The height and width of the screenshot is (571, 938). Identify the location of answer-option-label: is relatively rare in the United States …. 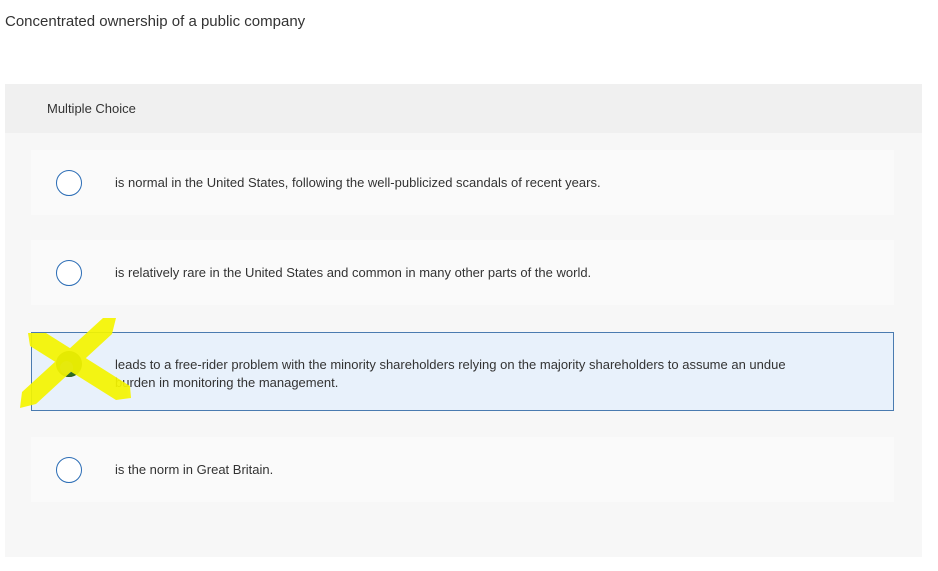
(353, 272).